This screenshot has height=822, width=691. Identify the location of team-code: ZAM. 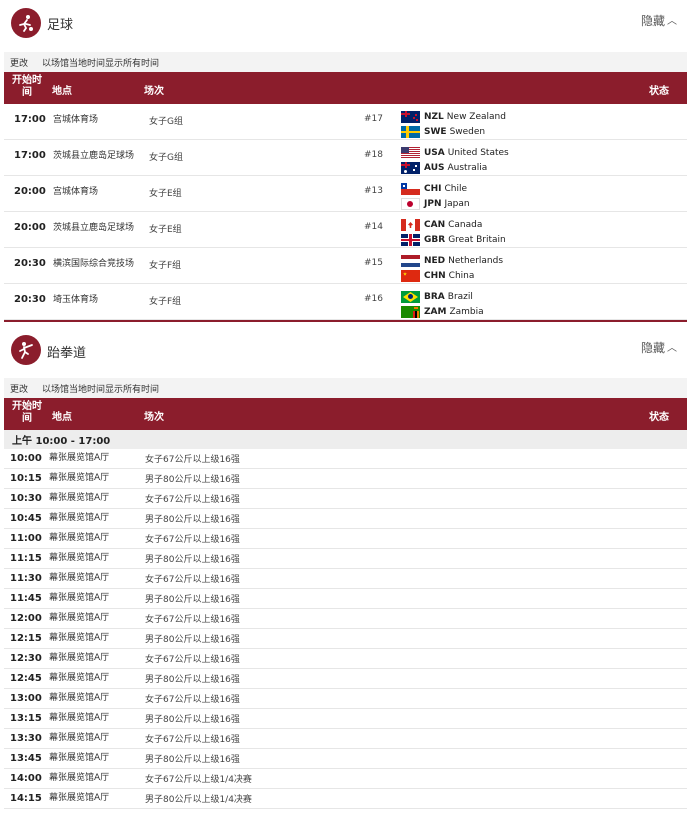
(435, 312).